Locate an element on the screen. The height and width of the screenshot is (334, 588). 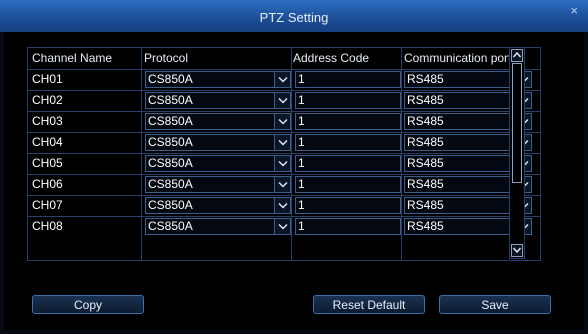
channel-name-cell: CH02 is located at coordinates (47, 100).